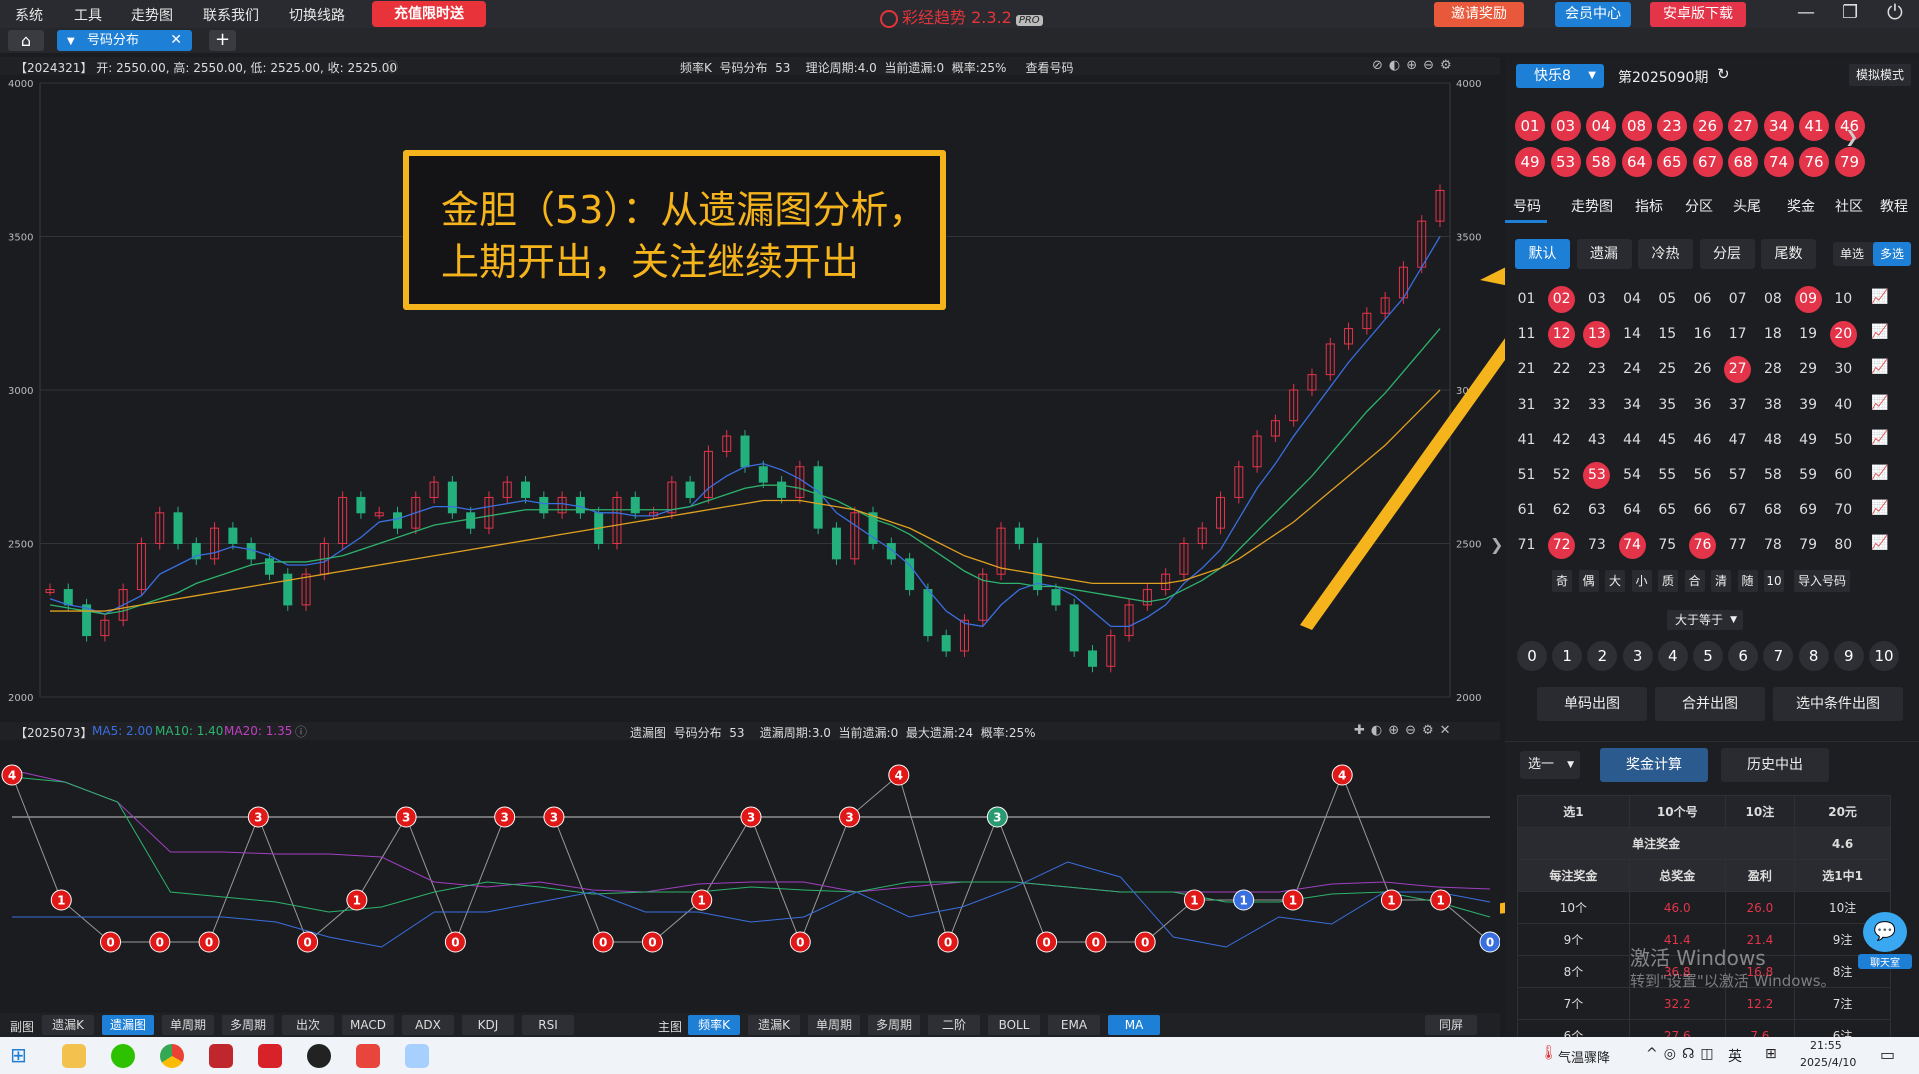  I want to click on count-button: 6, so click(1743, 656).